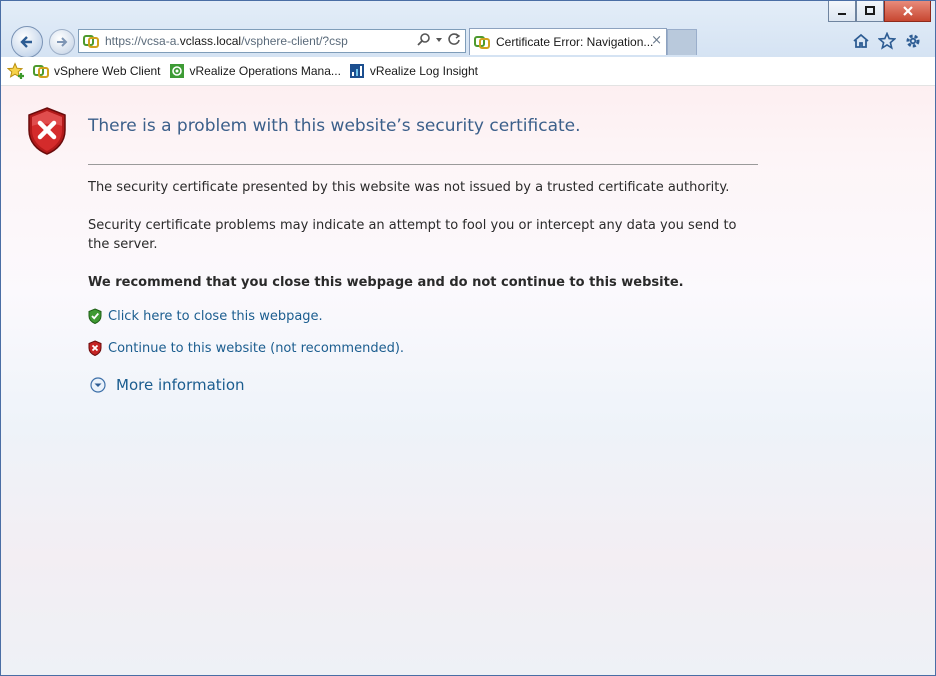 The width and height of the screenshot is (936, 676). I want to click on url-prefix: https://vcsa-a., so click(142, 41).